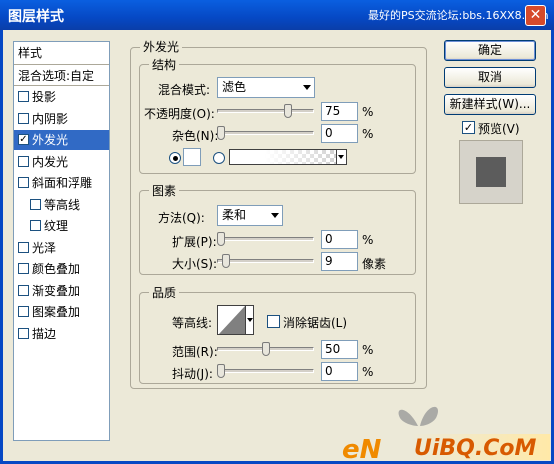 Image resolution: width=554 pixels, height=464 pixels. I want to click on range-slider-thumb, so click(265, 349).